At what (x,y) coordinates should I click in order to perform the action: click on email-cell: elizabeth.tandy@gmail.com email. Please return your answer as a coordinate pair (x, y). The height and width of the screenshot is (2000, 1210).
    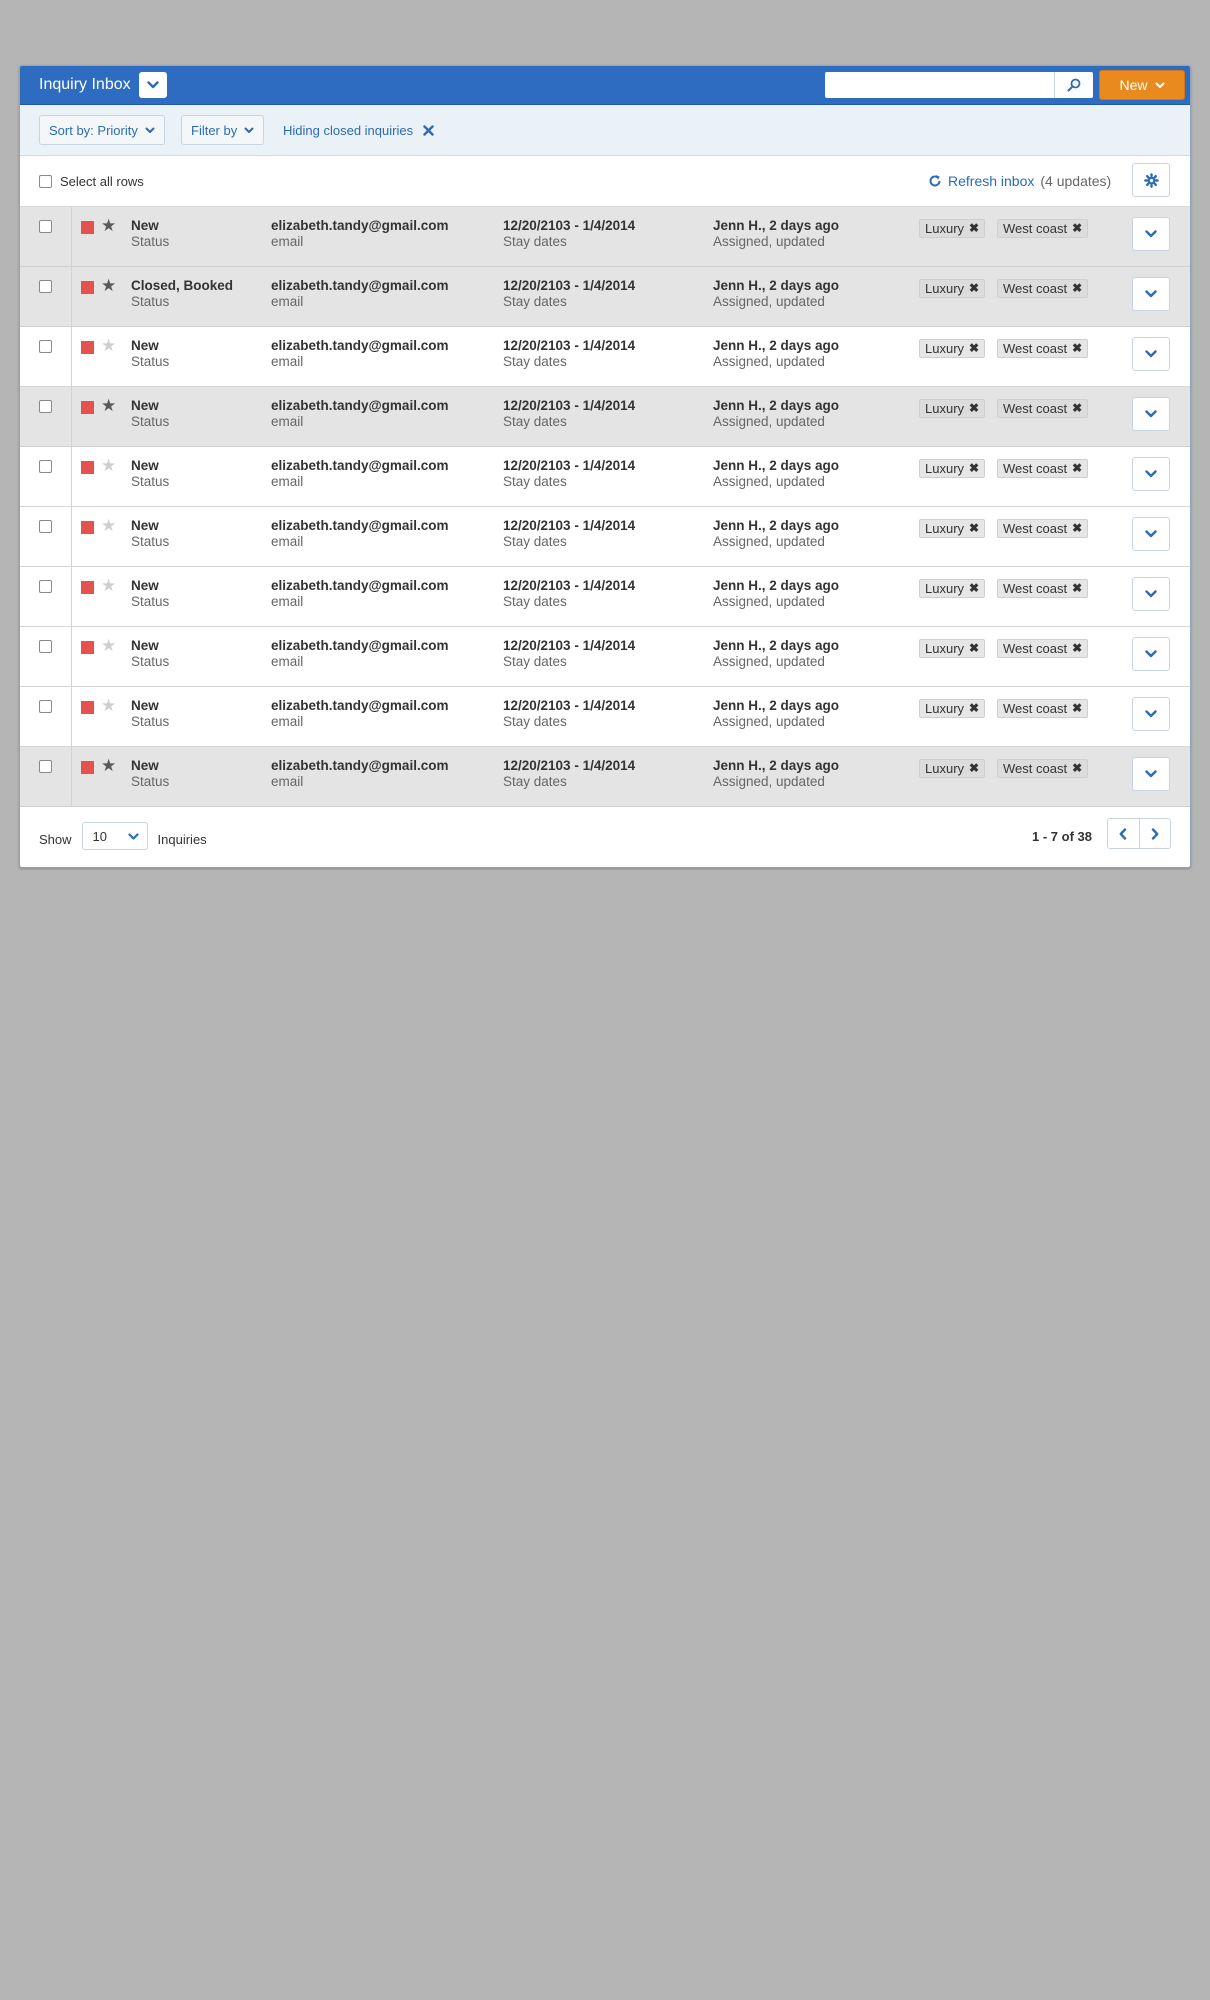
    Looking at the image, I should click on (359, 474).